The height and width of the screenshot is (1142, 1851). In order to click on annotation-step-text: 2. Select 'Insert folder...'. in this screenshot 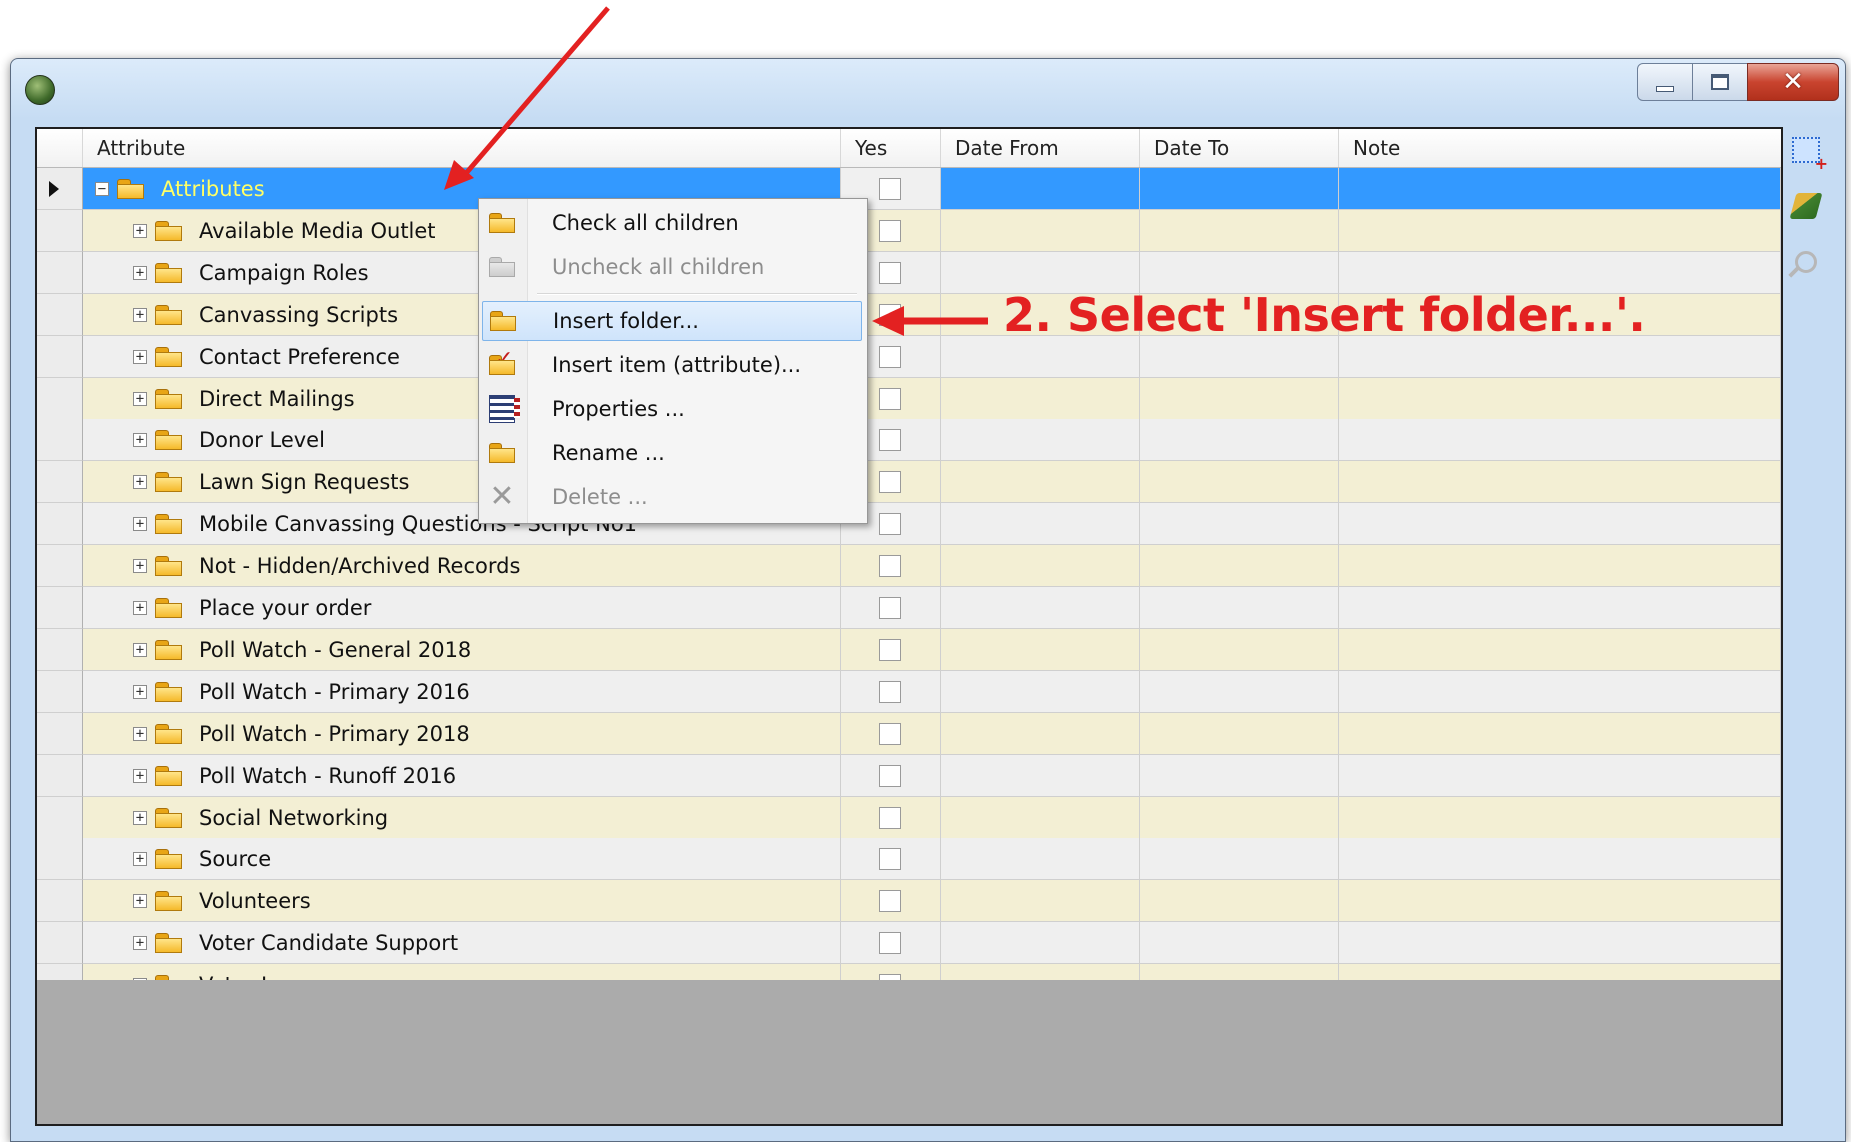, I will do `click(1324, 315)`.